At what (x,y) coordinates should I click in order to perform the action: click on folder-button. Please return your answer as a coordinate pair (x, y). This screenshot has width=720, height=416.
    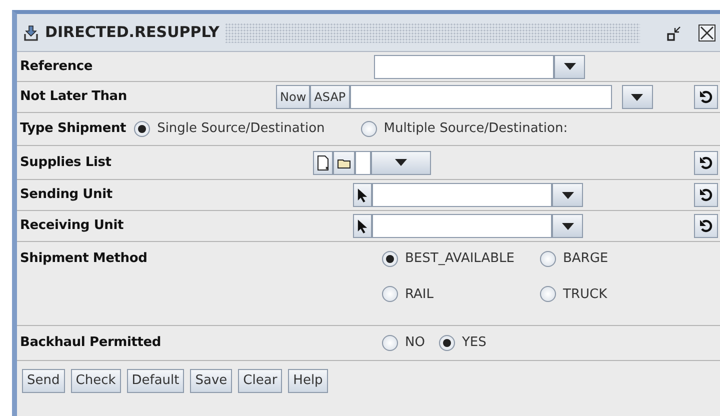
    Looking at the image, I should click on (344, 162).